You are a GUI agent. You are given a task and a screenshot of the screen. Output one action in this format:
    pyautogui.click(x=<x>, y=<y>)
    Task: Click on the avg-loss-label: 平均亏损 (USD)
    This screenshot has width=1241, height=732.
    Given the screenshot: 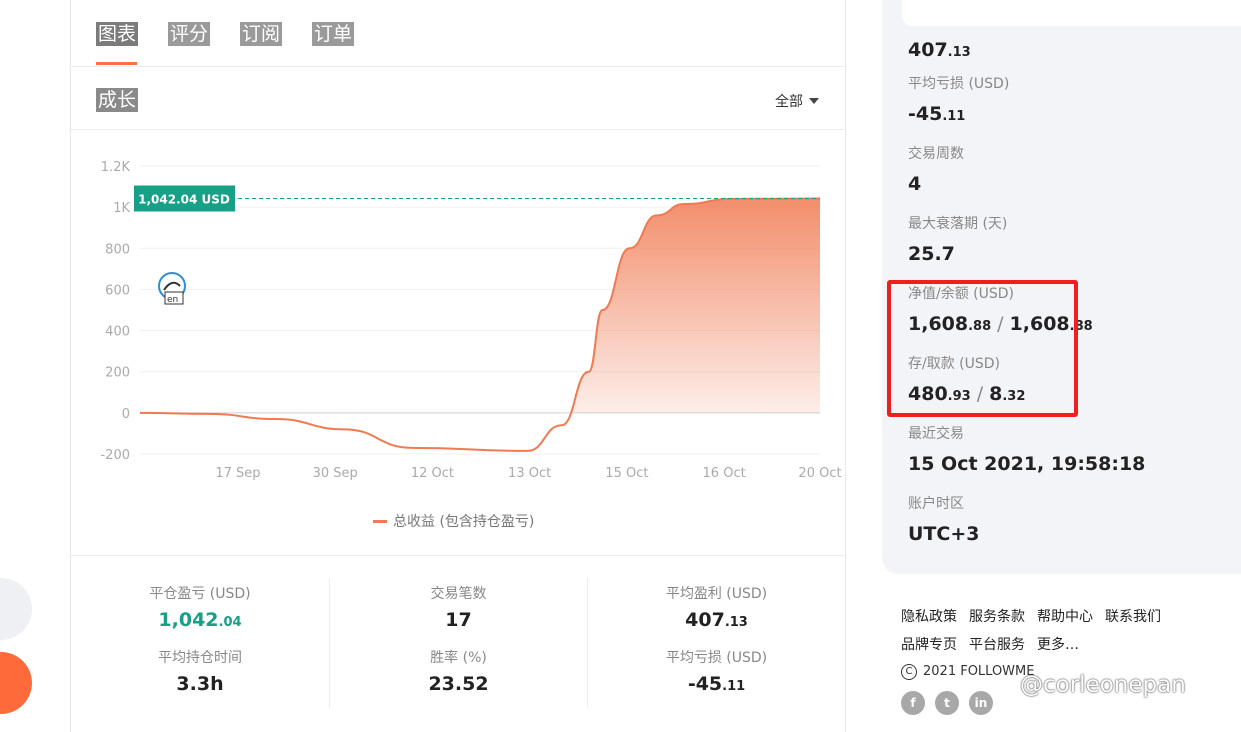 What is the action you would take?
    pyautogui.click(x=959, y=84)
    